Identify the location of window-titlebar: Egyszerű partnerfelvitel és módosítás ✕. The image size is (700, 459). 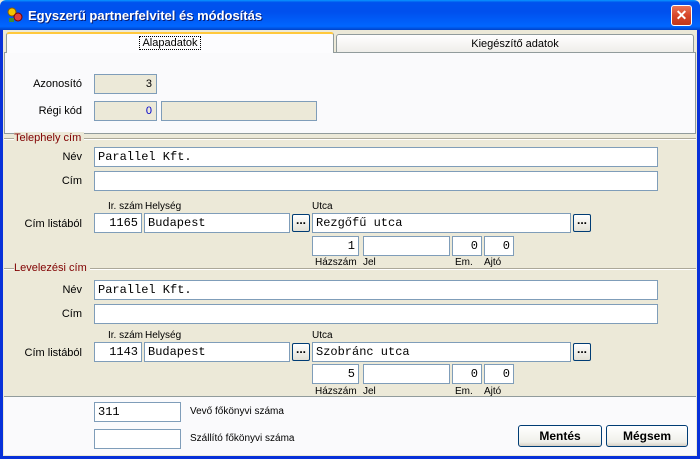
(350, 15).